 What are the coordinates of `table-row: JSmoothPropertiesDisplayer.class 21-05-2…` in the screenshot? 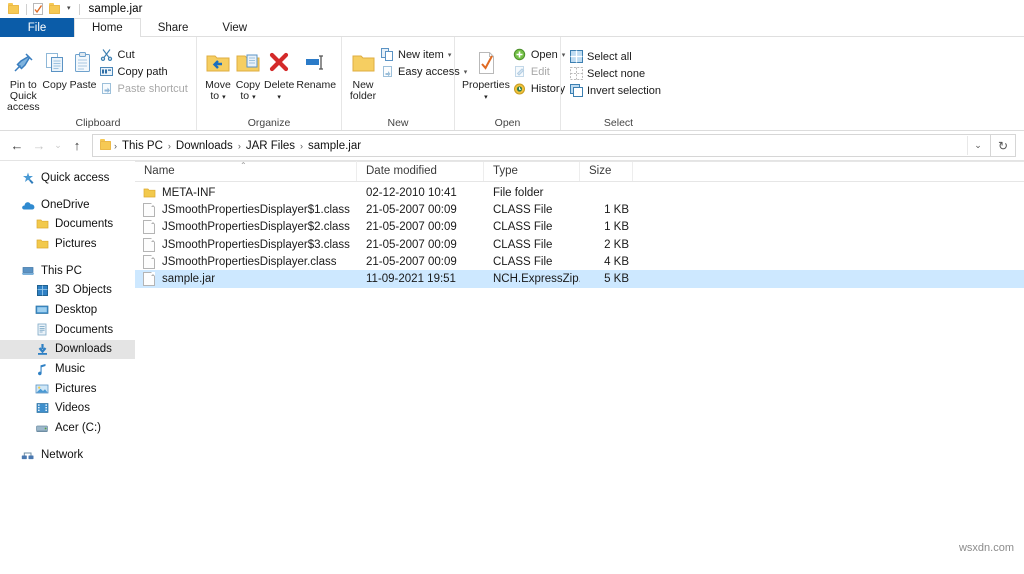 It's located at (579, 261).